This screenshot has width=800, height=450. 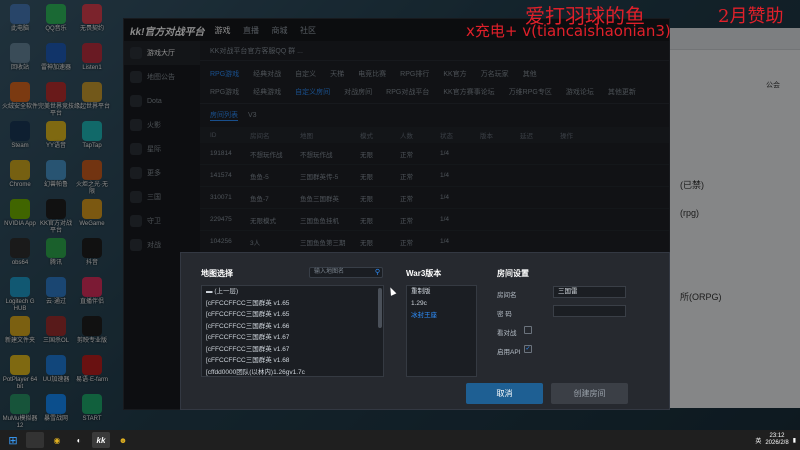 I want to click on room-name-label: 房间名, so click(x=507, y=295).